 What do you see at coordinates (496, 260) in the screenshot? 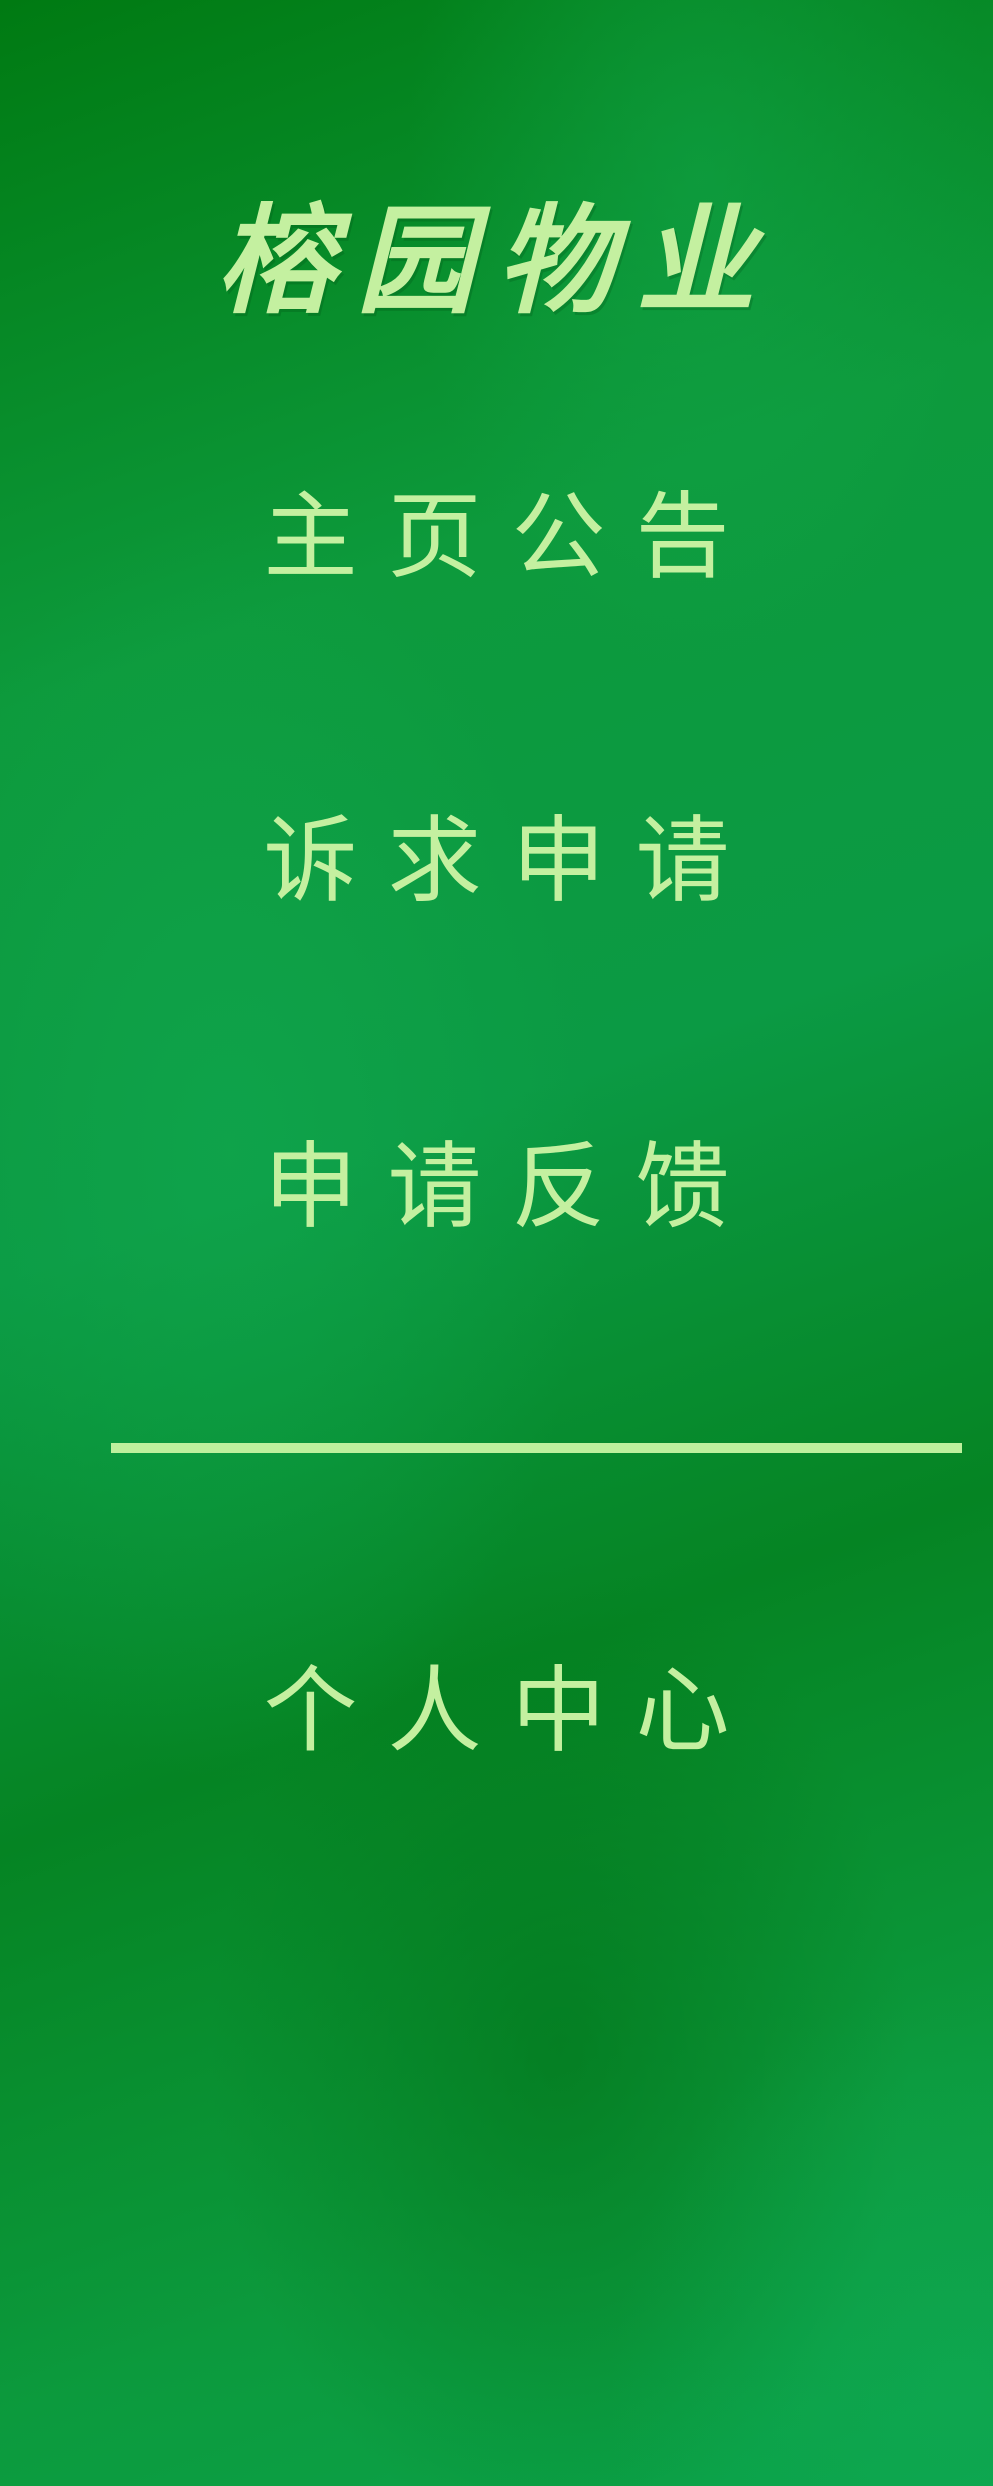
I see `brand-title: 榕园物业` at bounding box center [496, 260].